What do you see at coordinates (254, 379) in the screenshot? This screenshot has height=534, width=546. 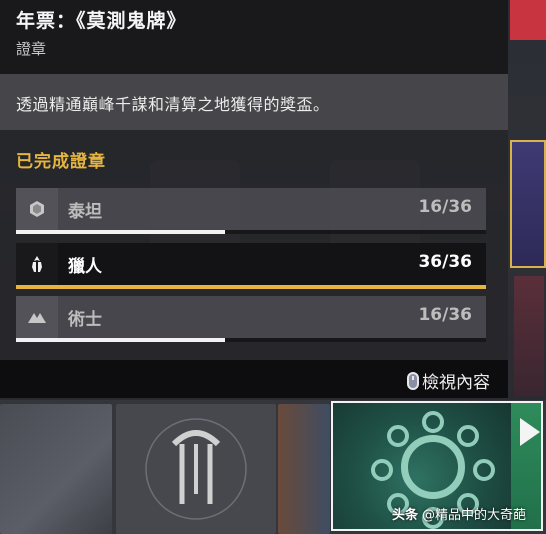 I see `tooltip-footer: 檢視內容` at bounding box center [254, 379].